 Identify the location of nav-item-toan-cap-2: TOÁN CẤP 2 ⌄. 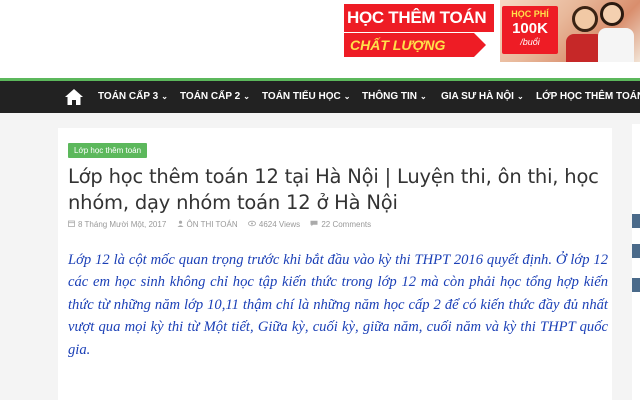
(215, 97).